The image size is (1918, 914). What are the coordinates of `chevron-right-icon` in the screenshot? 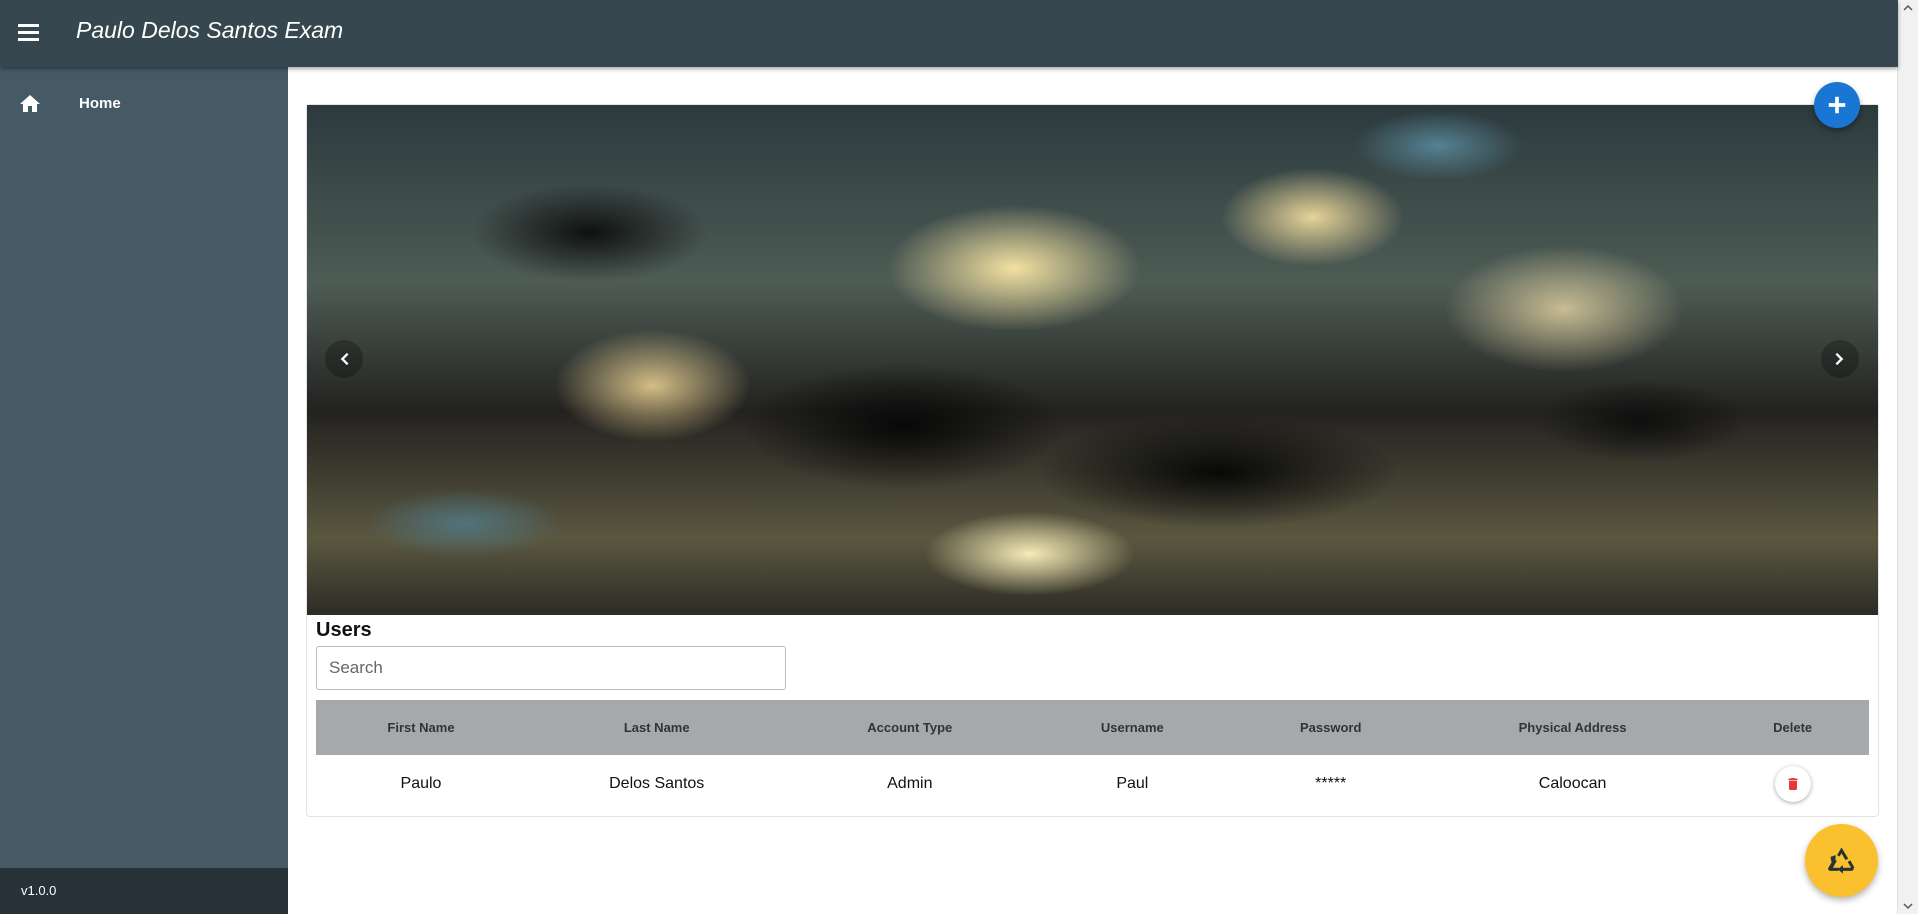 It's located at (1839, 359).